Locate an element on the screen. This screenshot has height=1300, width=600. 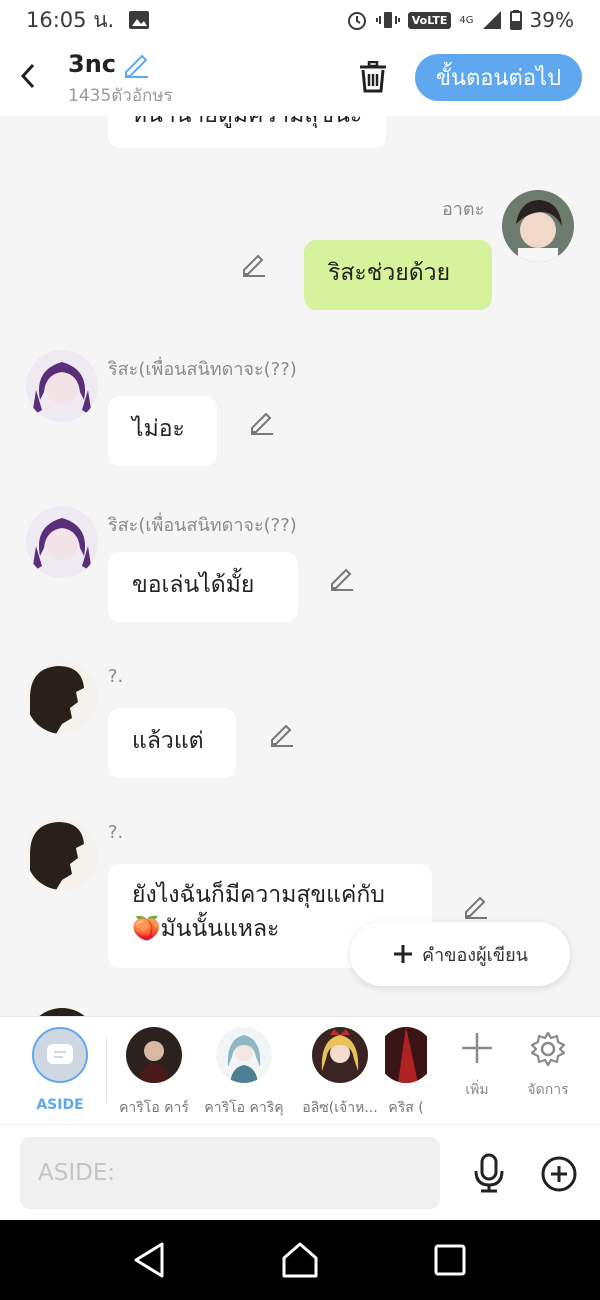
message-bubble: ขอเล่นได้มั้ย is located at coordinates (203, 587).